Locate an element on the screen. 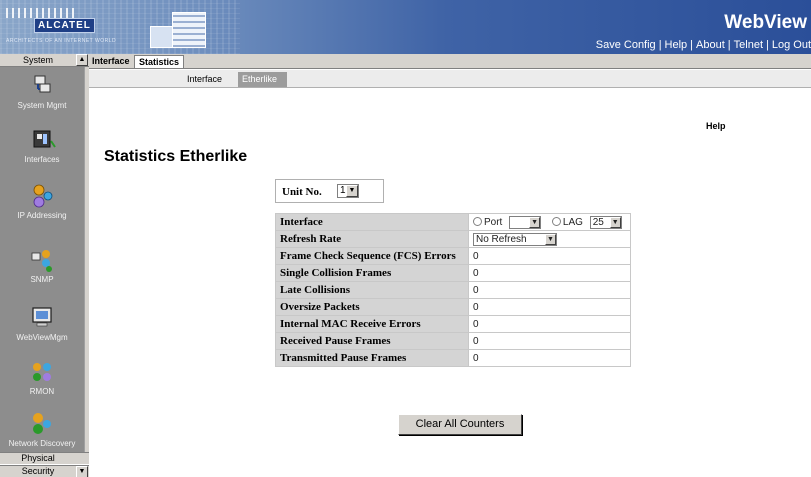 This screenshot has width=811, height=477. table-row: Frame Check Sequence (FCS) Errors 0 is located at coordinates (453, 256).